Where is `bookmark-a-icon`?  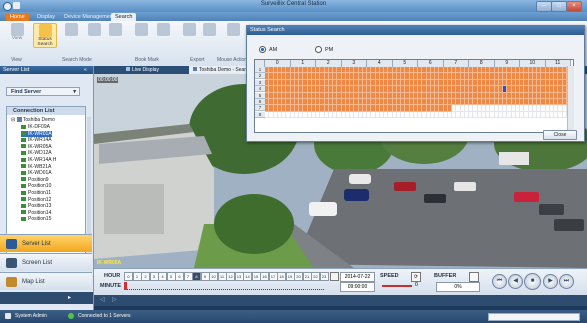 bookmark-a-icon is located at coordinates (141, 29).